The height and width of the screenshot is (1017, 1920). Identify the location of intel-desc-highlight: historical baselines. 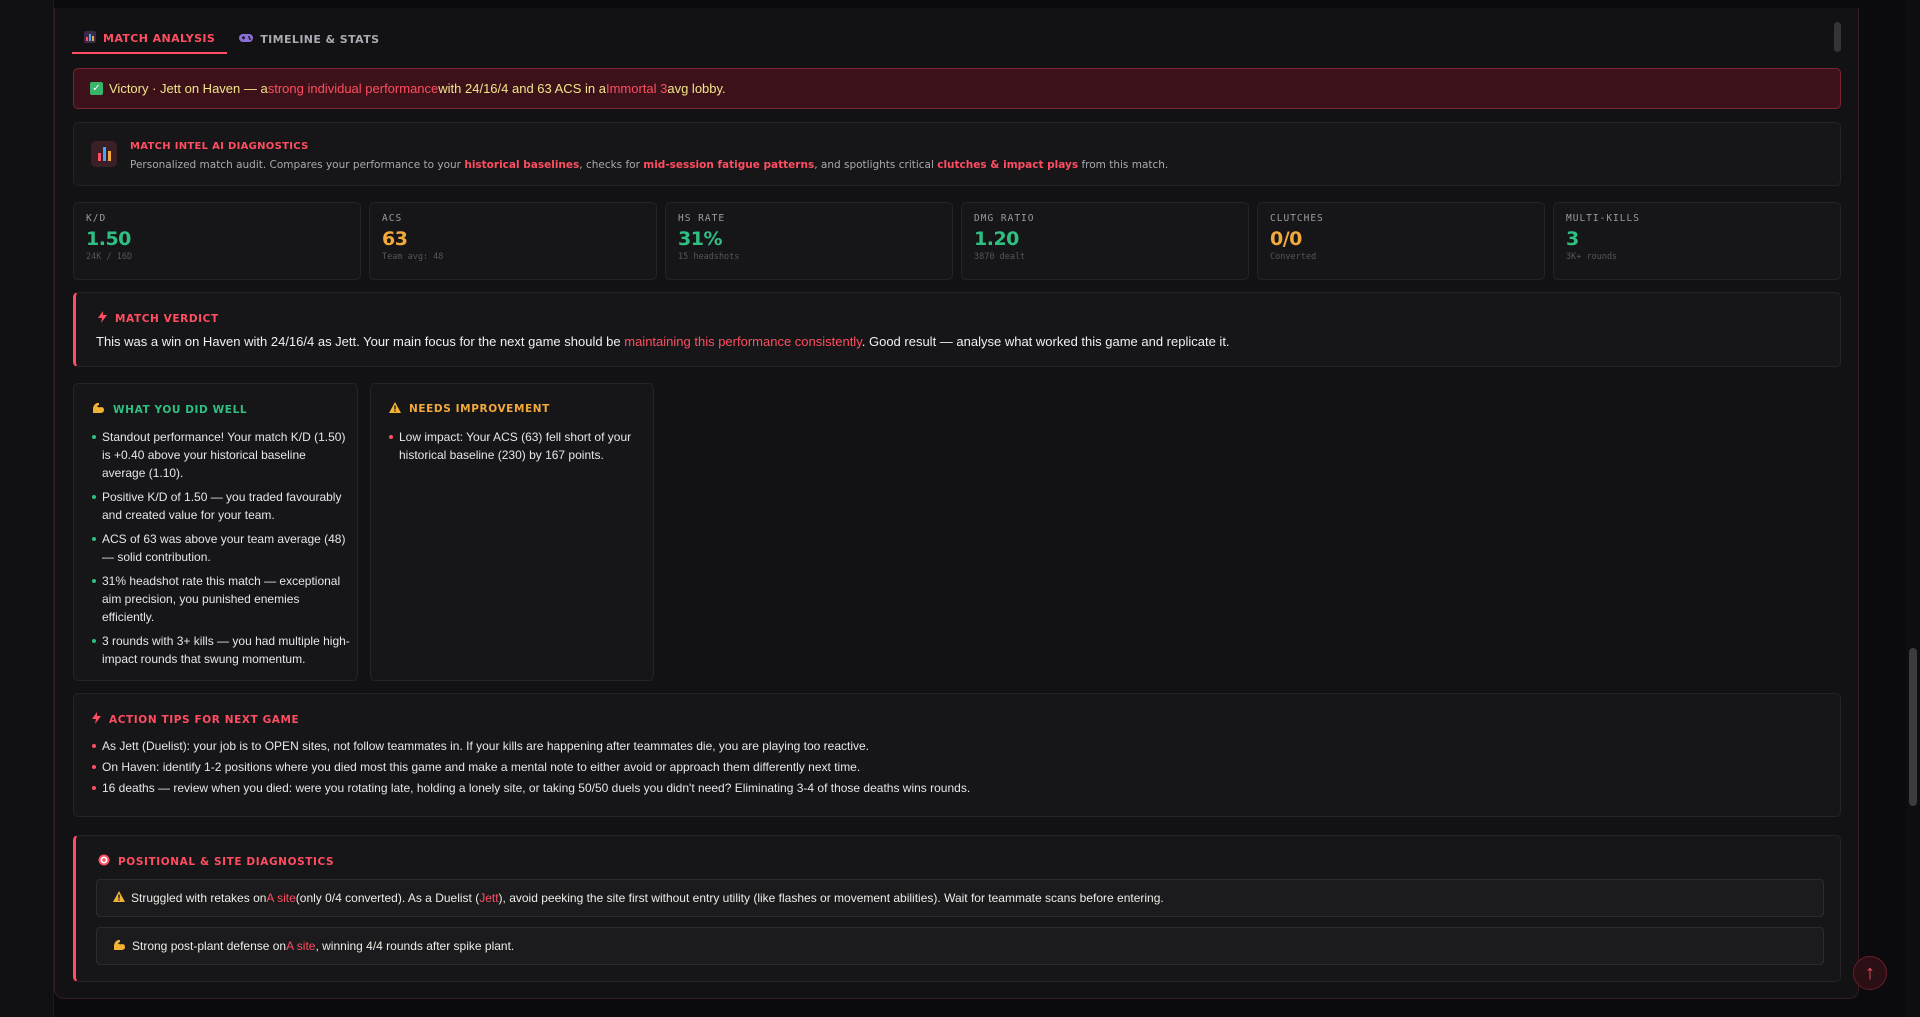
(522, 165).